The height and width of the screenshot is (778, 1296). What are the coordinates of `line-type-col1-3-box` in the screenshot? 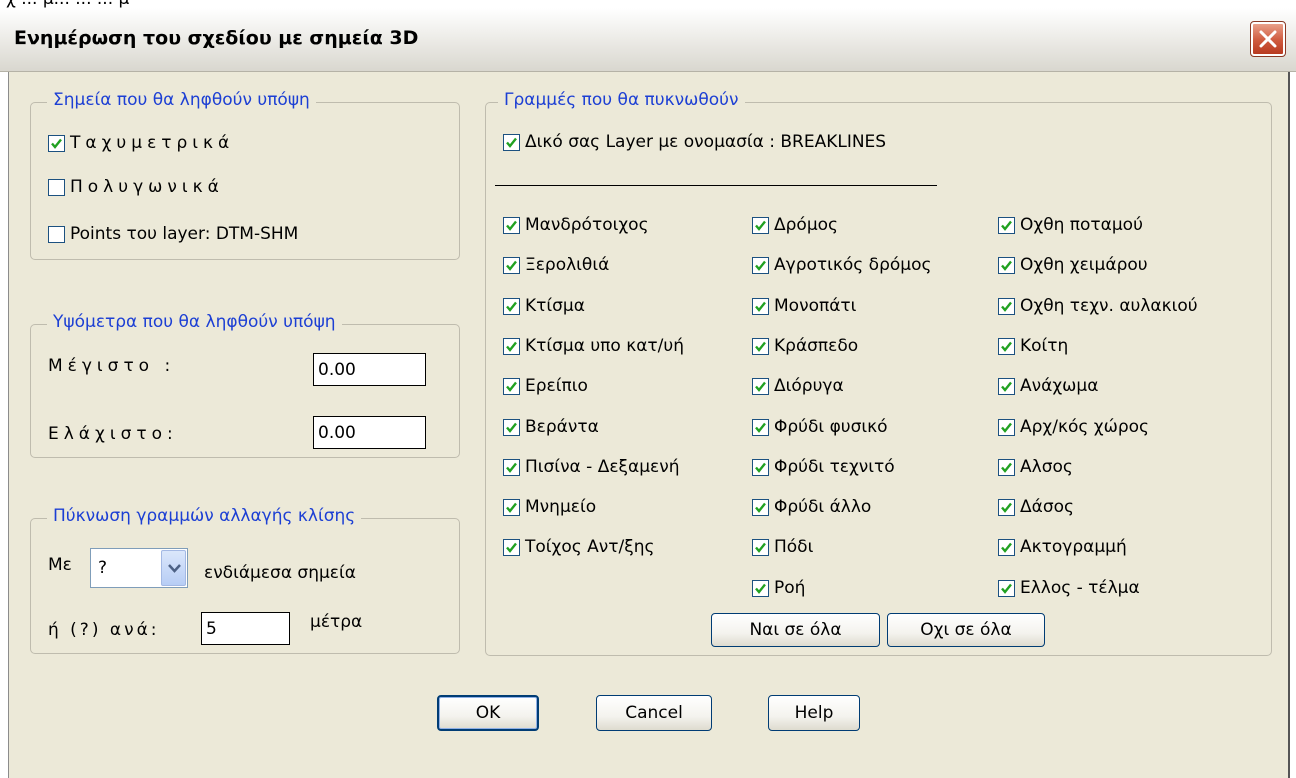 It's located at (511, 346).